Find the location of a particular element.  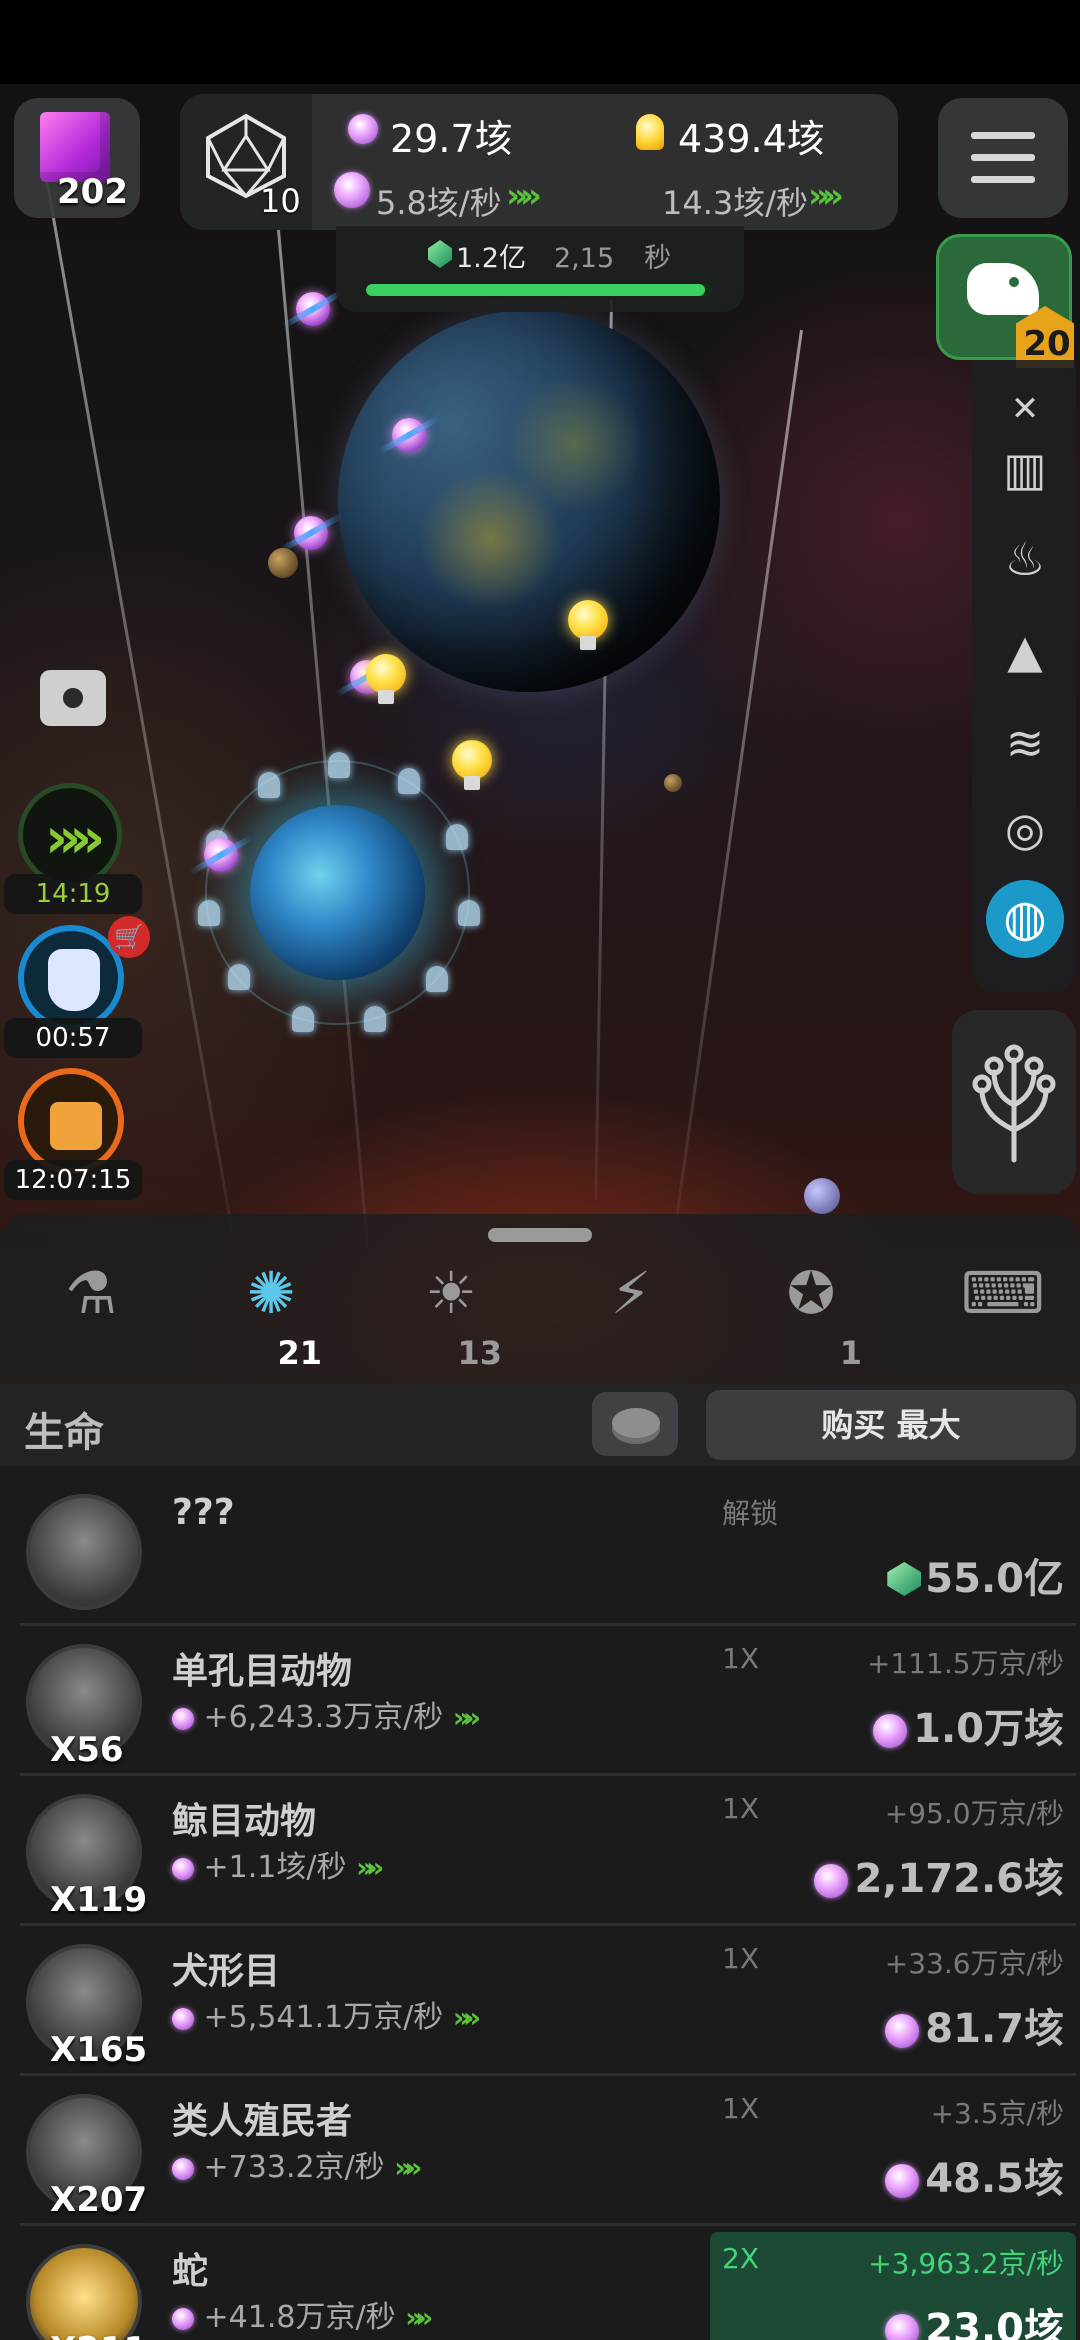

camera-icon is located at coordinates (73, 698).